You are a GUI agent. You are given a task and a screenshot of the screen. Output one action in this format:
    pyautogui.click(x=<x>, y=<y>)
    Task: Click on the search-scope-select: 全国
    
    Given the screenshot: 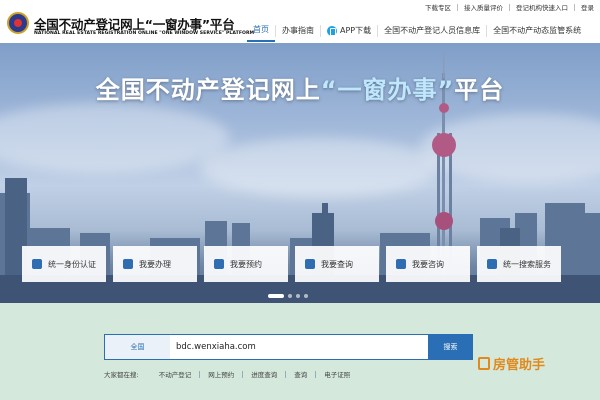 What is the action you would take?
    pyautogui.click(x=137, y=347)
    